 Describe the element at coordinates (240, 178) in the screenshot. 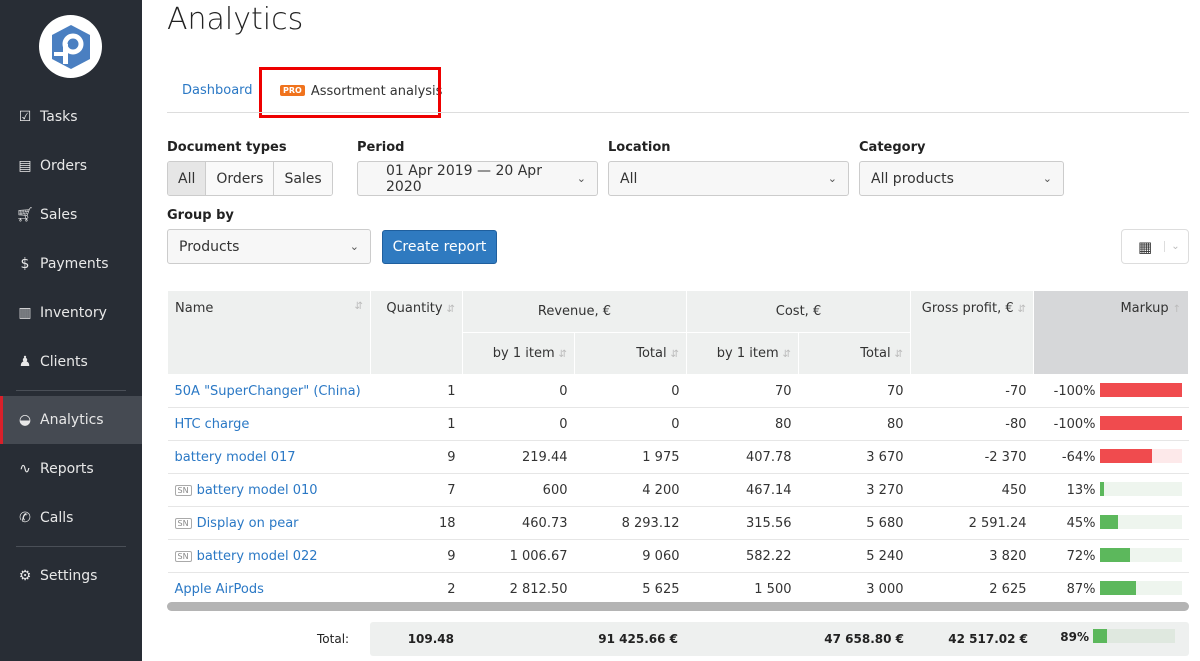

I see `doc-type-orders: Orders` at that location.